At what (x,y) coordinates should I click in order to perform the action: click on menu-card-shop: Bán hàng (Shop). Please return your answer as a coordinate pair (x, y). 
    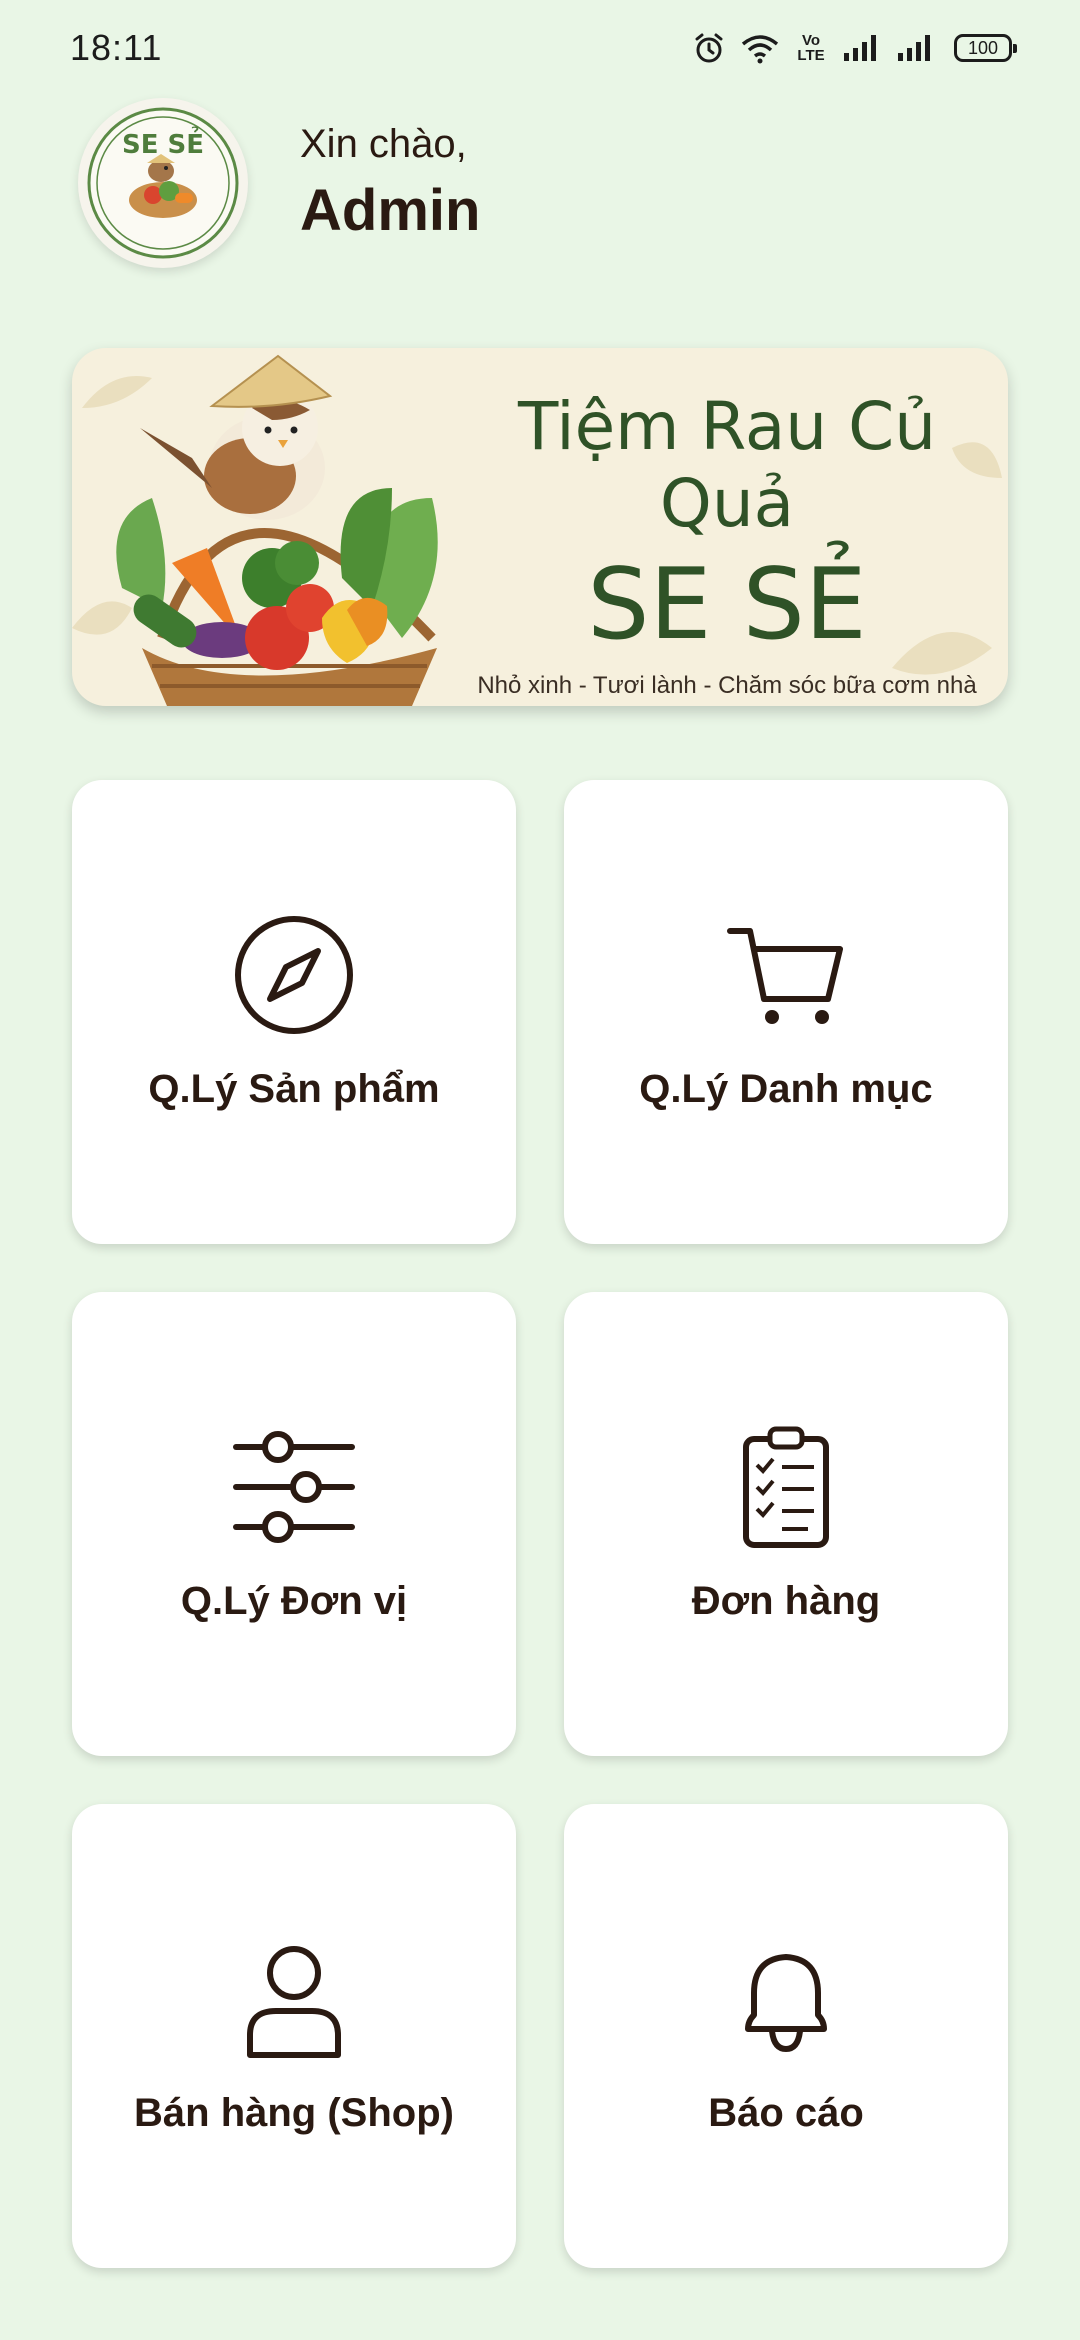
    Looking at the image, I should click on (294, 2036).